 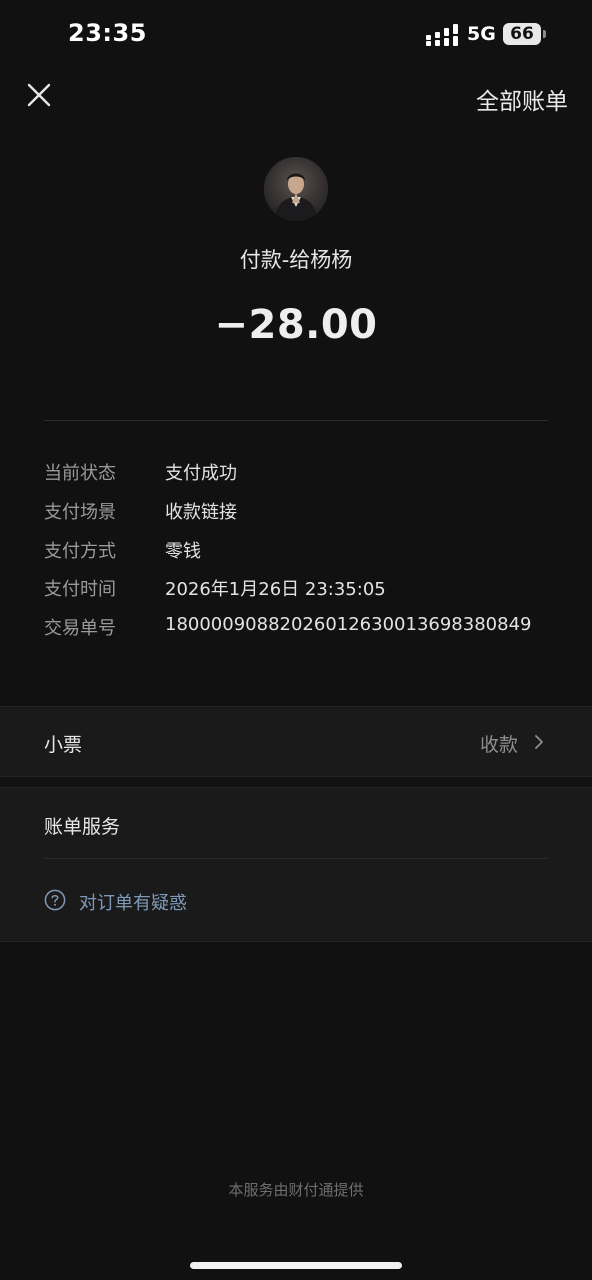 I want to click on chevron-right-icon, so click(x=539, y=742).